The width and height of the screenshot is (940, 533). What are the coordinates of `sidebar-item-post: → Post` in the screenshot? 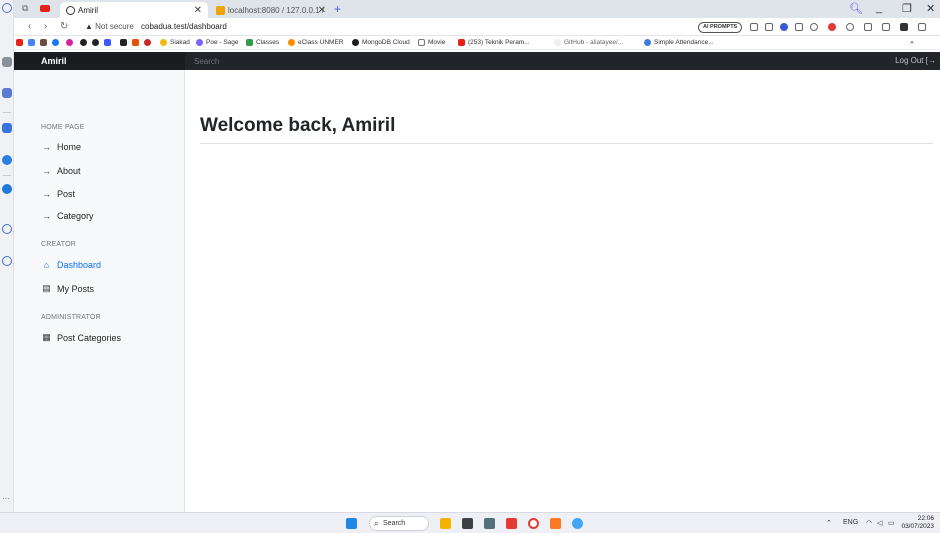 It's located at (58, 194).